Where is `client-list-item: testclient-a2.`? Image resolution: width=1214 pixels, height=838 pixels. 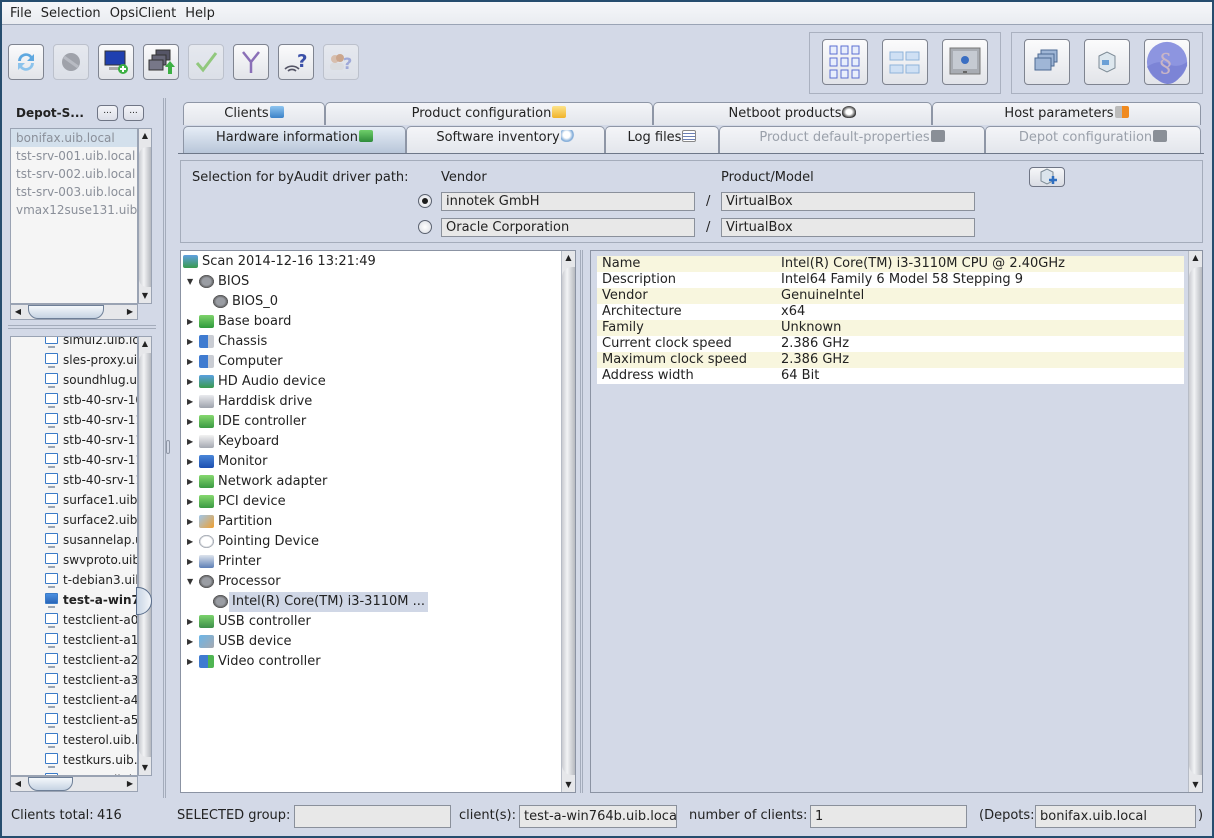
client-list-item: testclient-a2. is located at coordinates (74, 660).